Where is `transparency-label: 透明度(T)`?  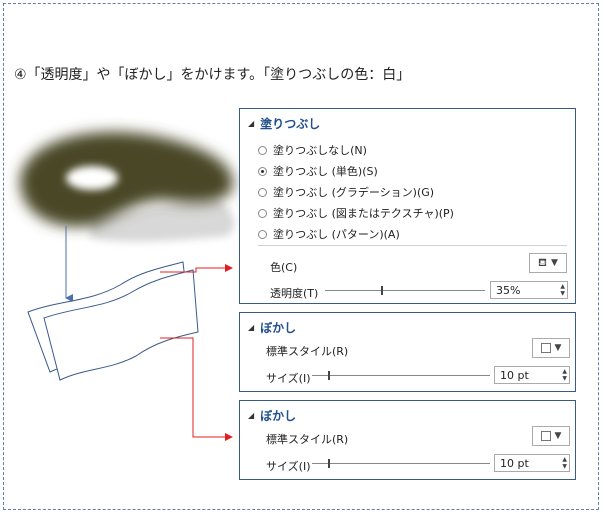 transparency-label: 透明度(T) is located at coordinates (294, 293).